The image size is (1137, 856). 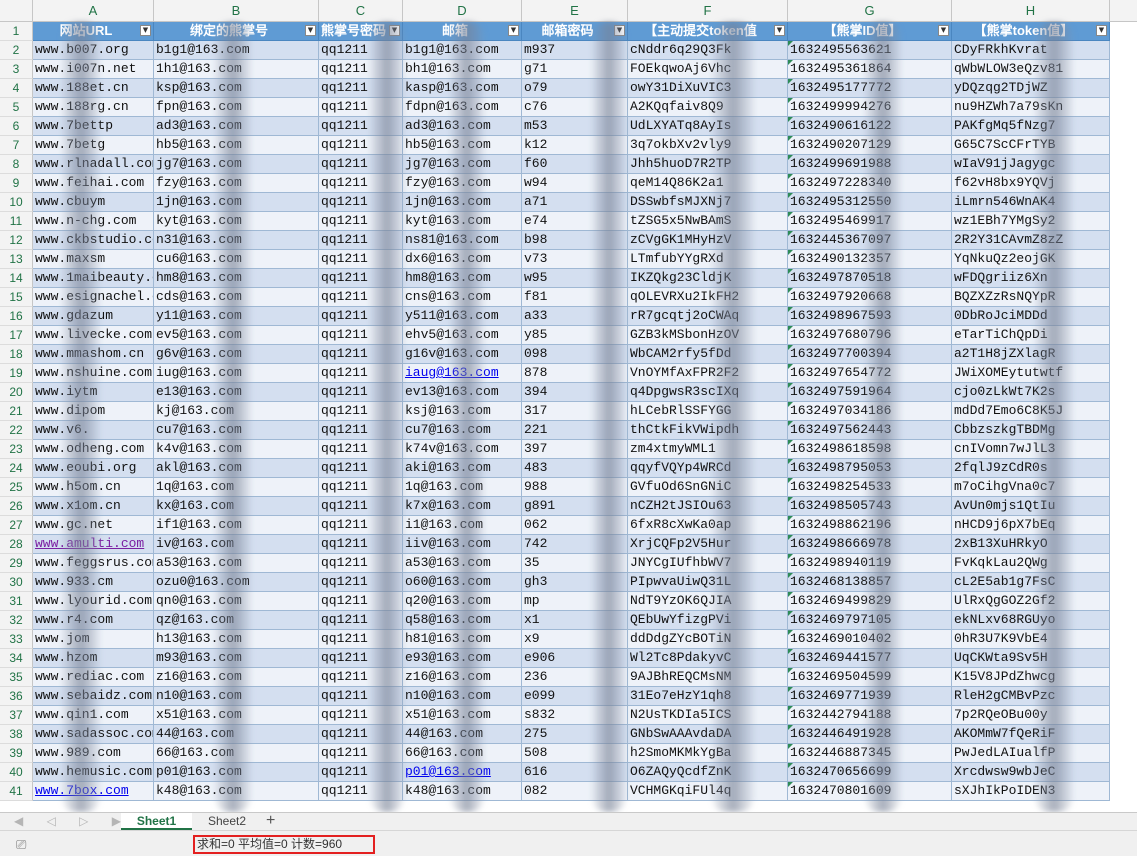 I want to click on cell-bear-token: 2fqlJ9zCdR0s, so click(x=1031, y=468).